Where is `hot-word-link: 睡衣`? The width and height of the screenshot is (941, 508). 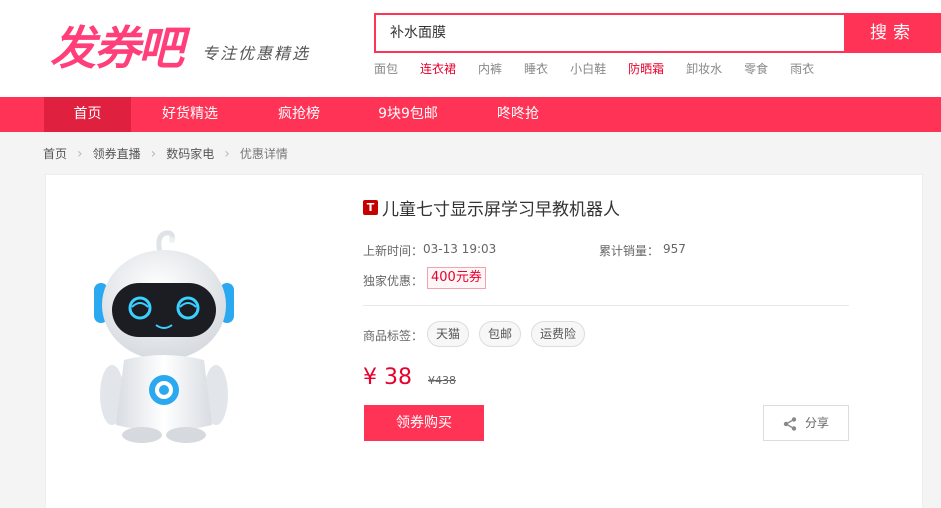
hot-word-link: 睡衣 is located at coordinates (536, 68).